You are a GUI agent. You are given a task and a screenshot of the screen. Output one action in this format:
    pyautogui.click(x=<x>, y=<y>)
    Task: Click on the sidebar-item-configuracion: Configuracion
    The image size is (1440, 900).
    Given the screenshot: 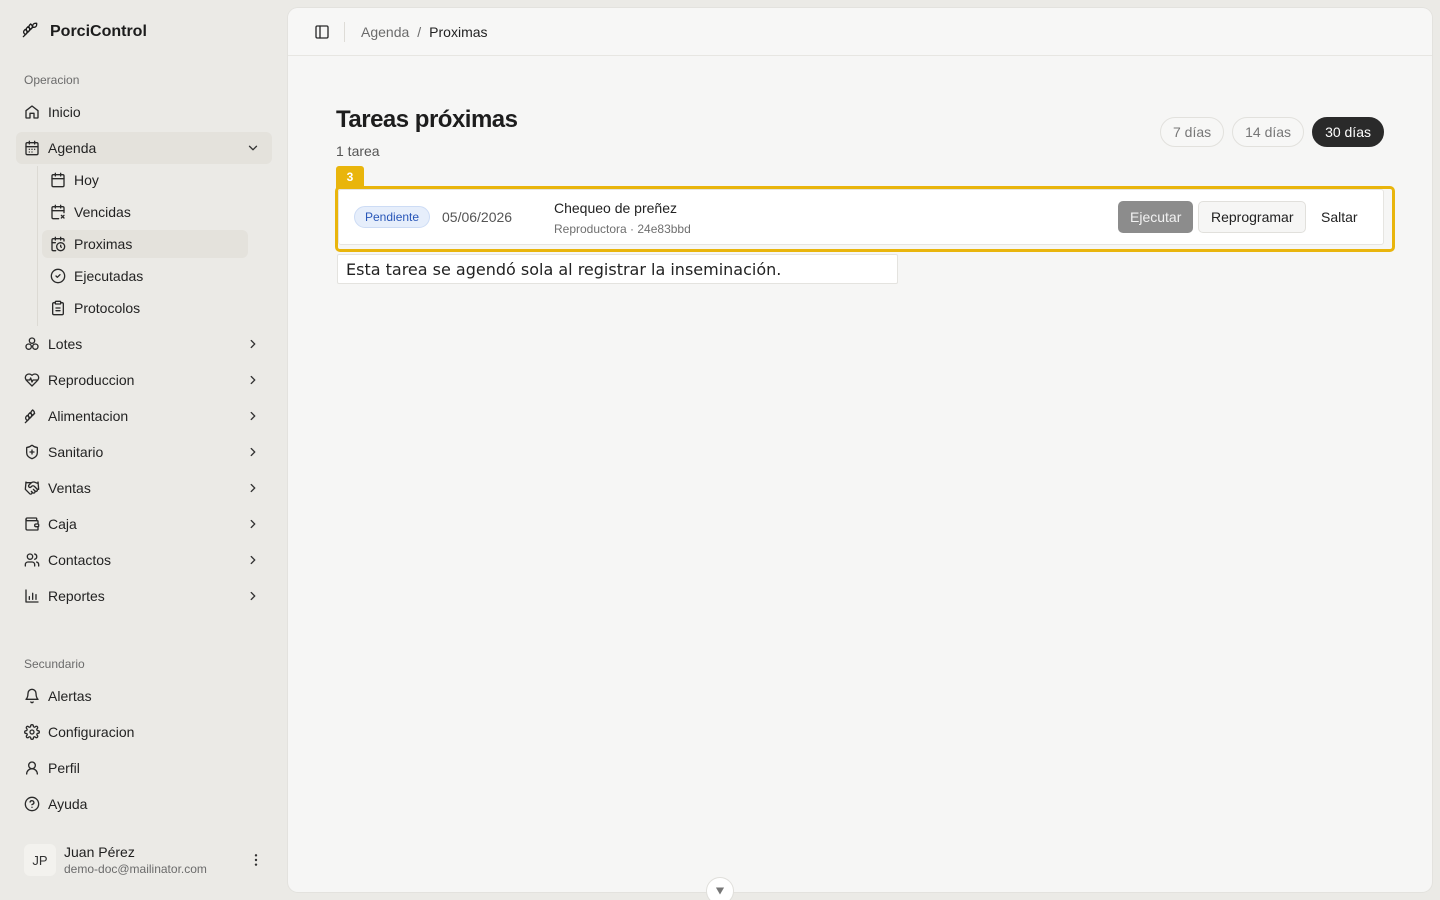 What is the action you would take?
    pyautogui.click(x=144, y=732)
    